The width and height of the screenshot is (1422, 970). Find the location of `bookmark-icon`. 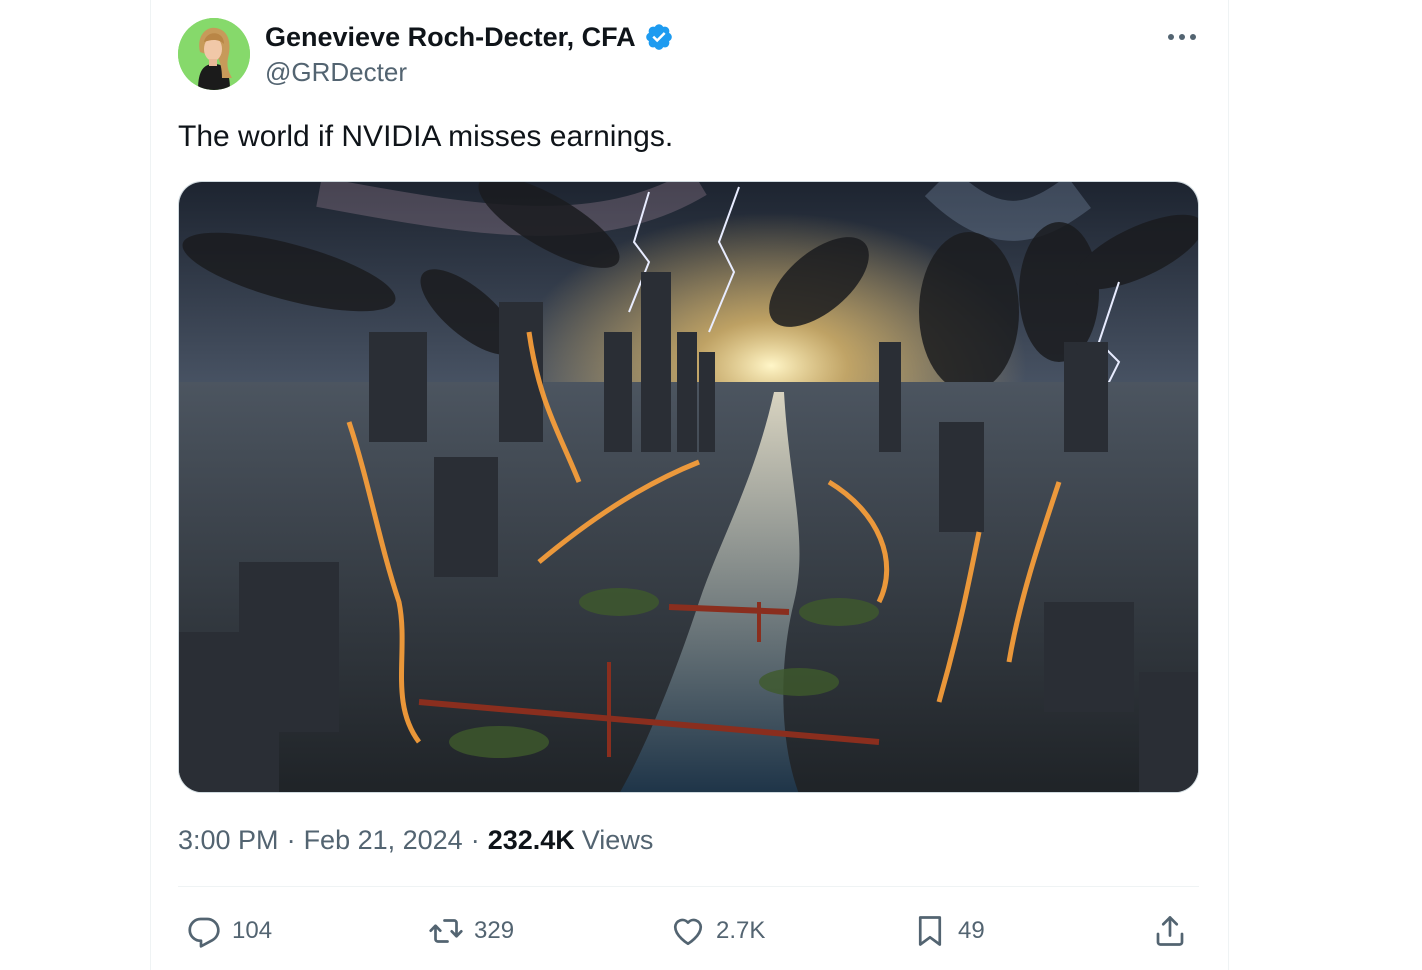

bookmark-icon is located at coordinates (930, 931).